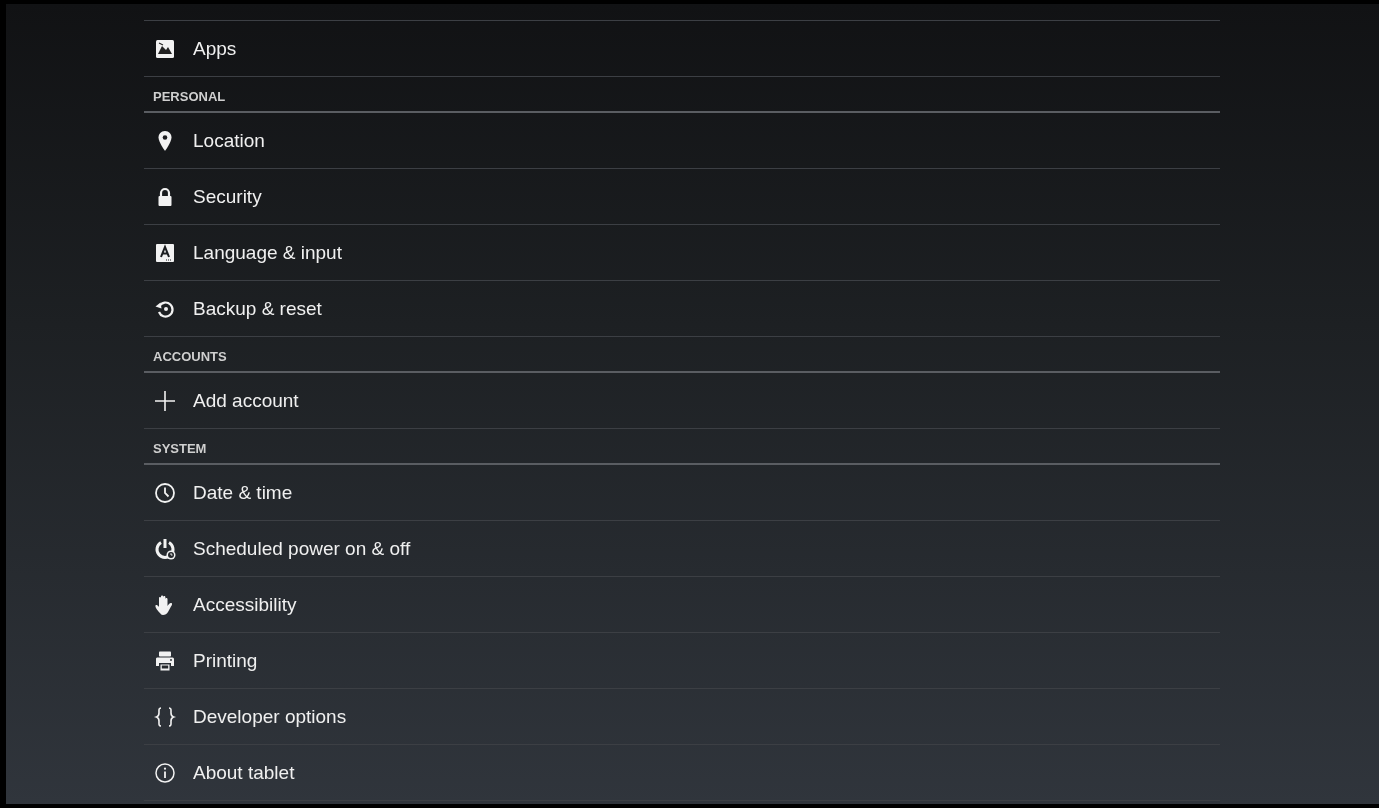 The height and width of the screenshot is (808, 1379). What do you see at coordinates (165, 400) in the screenshot?
I see `plus-icon` at bounding box center [165, 400].